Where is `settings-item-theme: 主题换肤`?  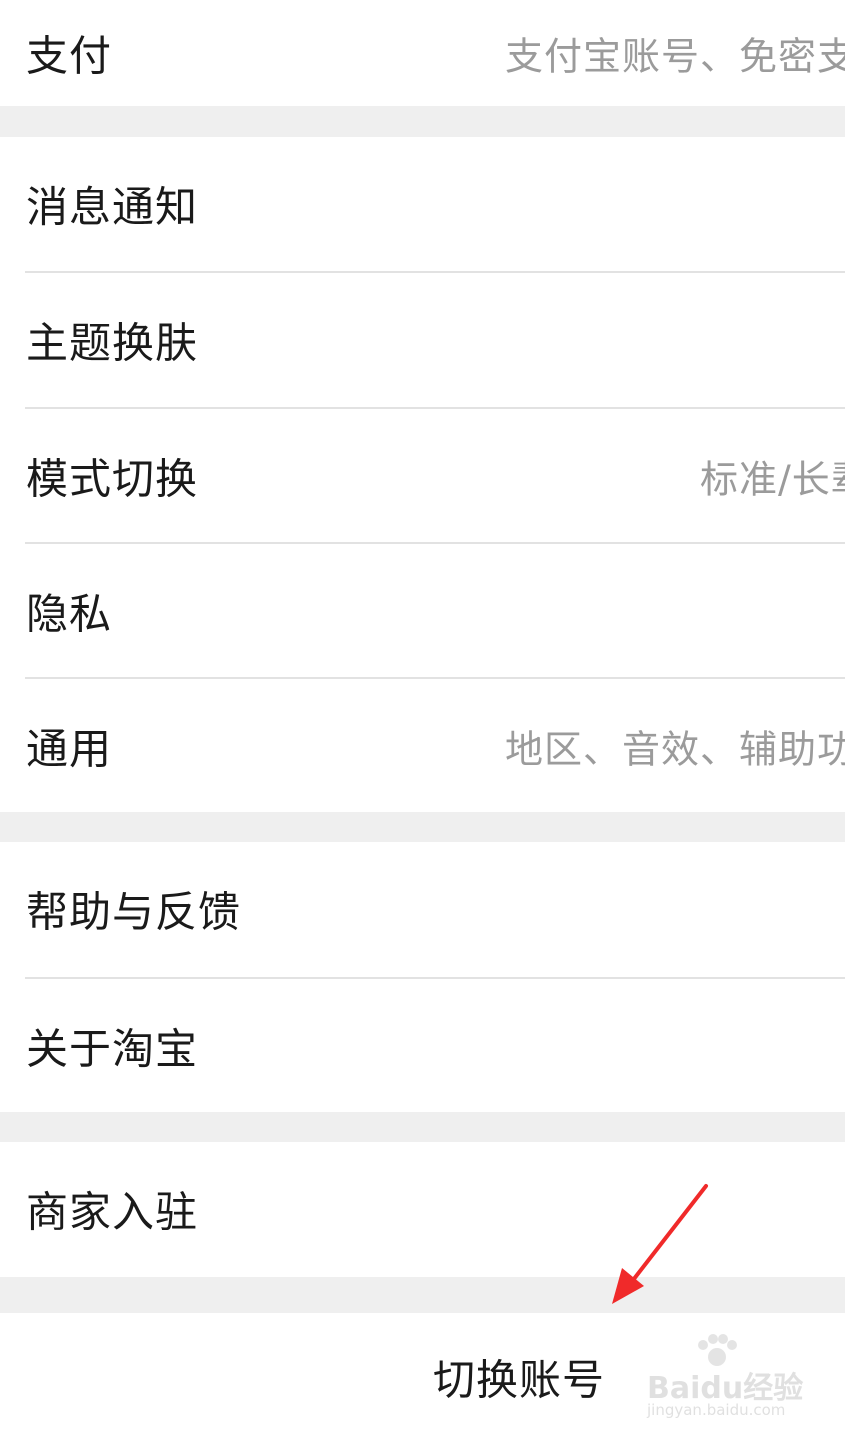
settings-item-theme: 主题换肤 is located at coordinates (422, 340).